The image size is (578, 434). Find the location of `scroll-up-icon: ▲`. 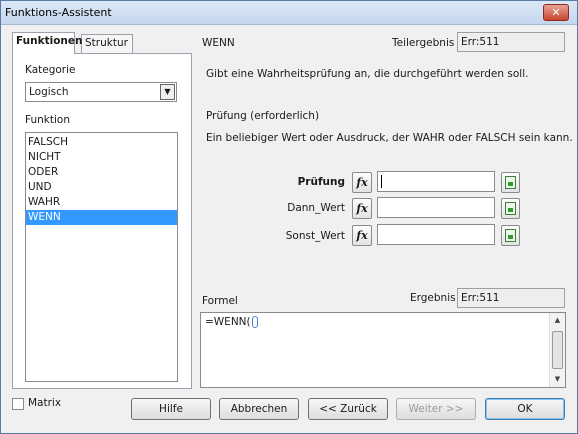

scroll-up-icon: ▲ is located at coordinates (557, 320).